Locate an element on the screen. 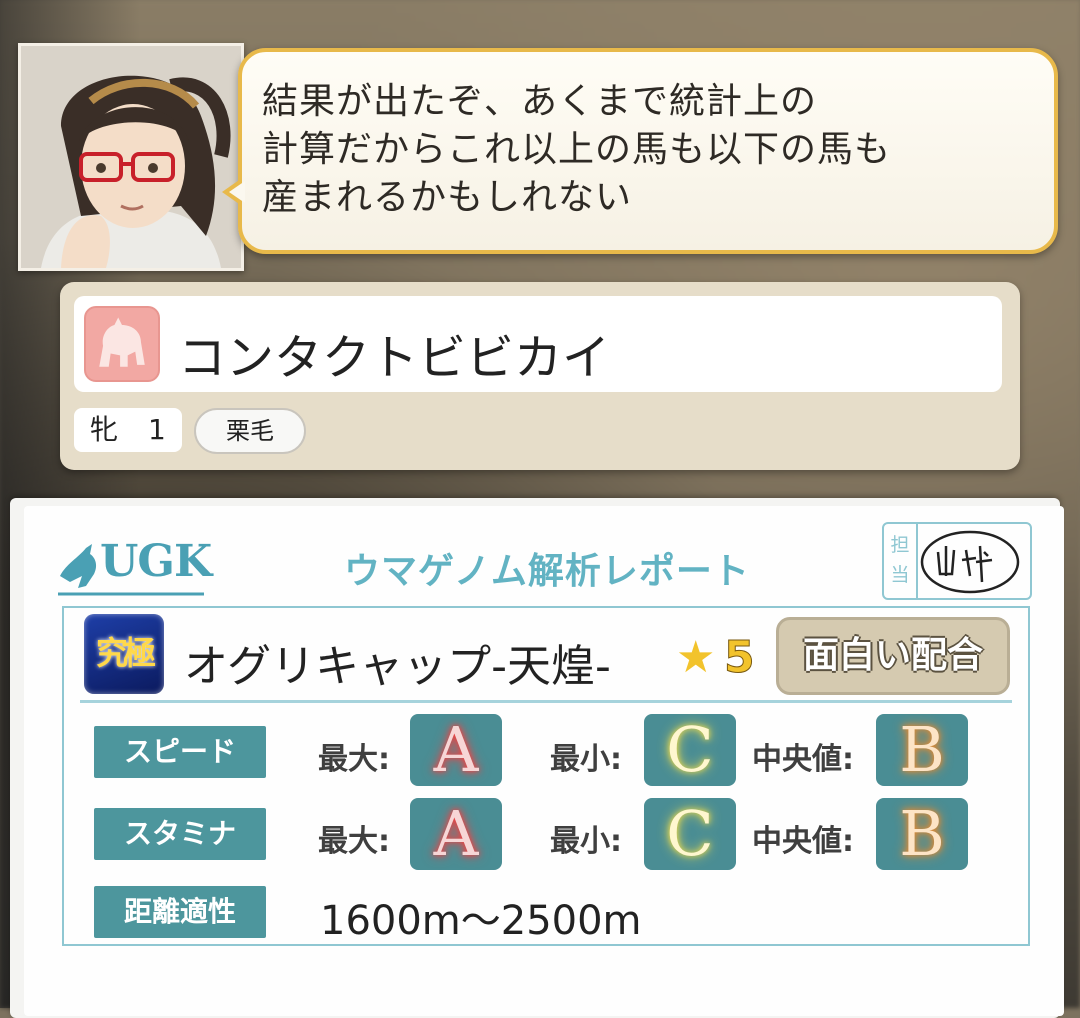  stamina-min-label: 最小: is located at coordinates (586, 841).